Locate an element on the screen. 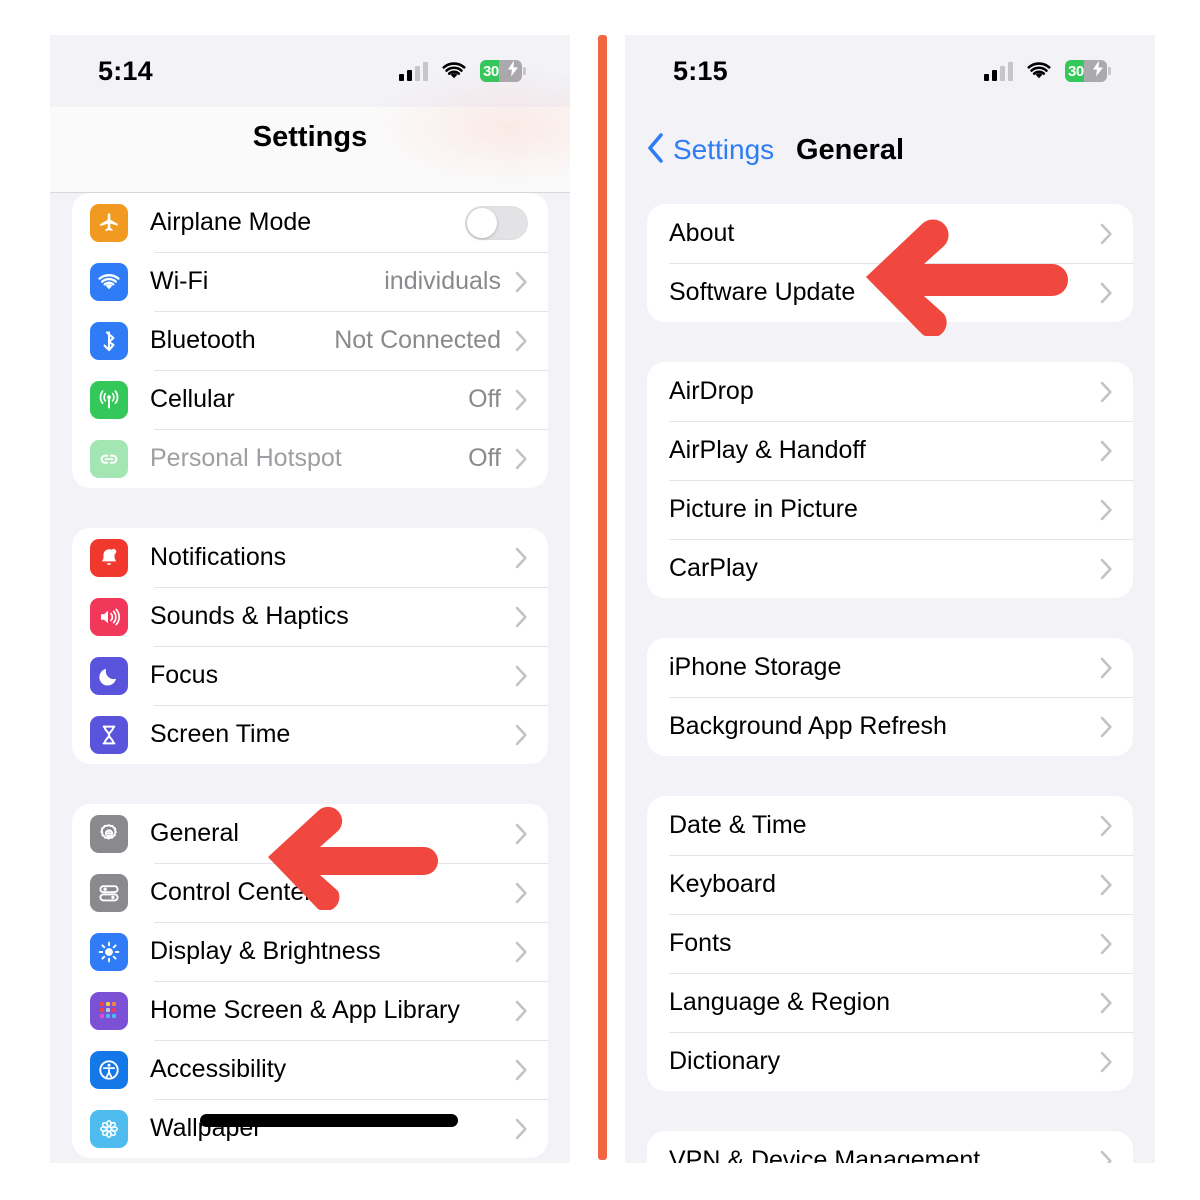 This screenshot has height=1200, width=1200. settings-row-wallpaper: Wallpaper is located at coordinates (310, 1128).